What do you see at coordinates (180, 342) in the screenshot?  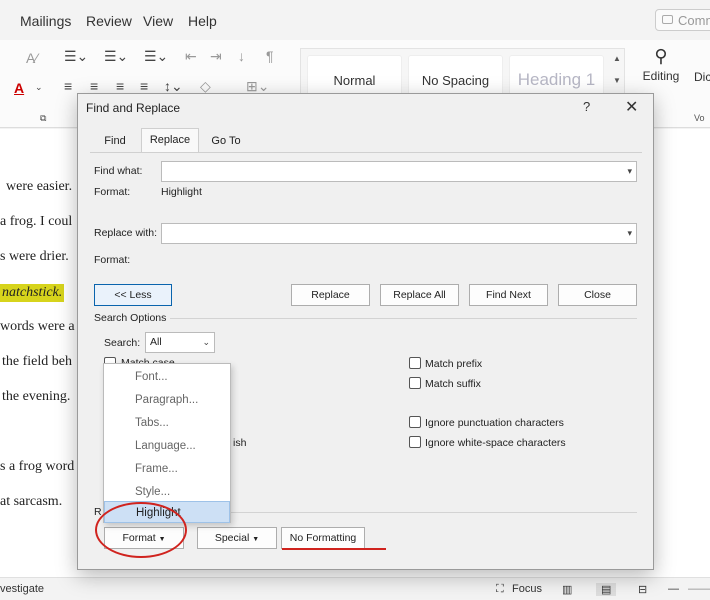 I see `search-direction-select: All ⌄` at bounding box center [180, 342].